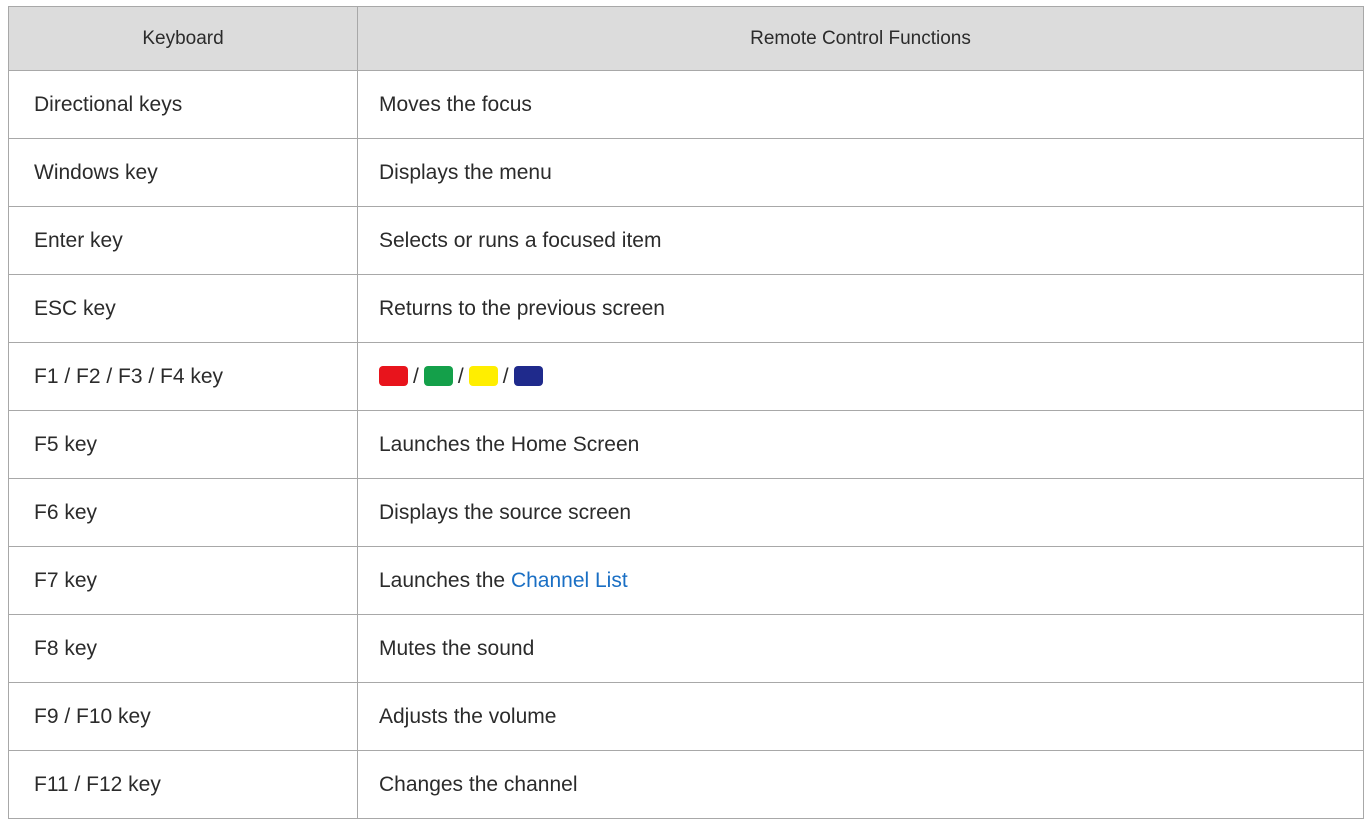 The width and height of the screenshot is (1372, 827). I want to click on function-cell: Displays the menu, so click(860, 172).